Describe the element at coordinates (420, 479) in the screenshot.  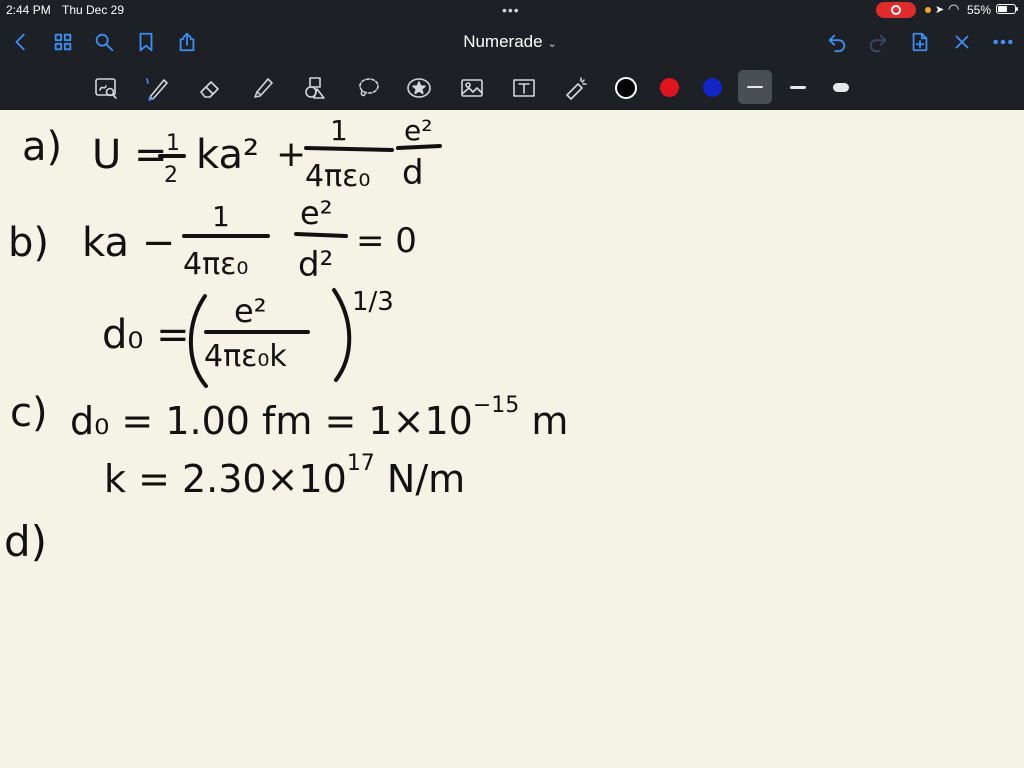
I see `part-c-line2-unit: N/m` at that location.